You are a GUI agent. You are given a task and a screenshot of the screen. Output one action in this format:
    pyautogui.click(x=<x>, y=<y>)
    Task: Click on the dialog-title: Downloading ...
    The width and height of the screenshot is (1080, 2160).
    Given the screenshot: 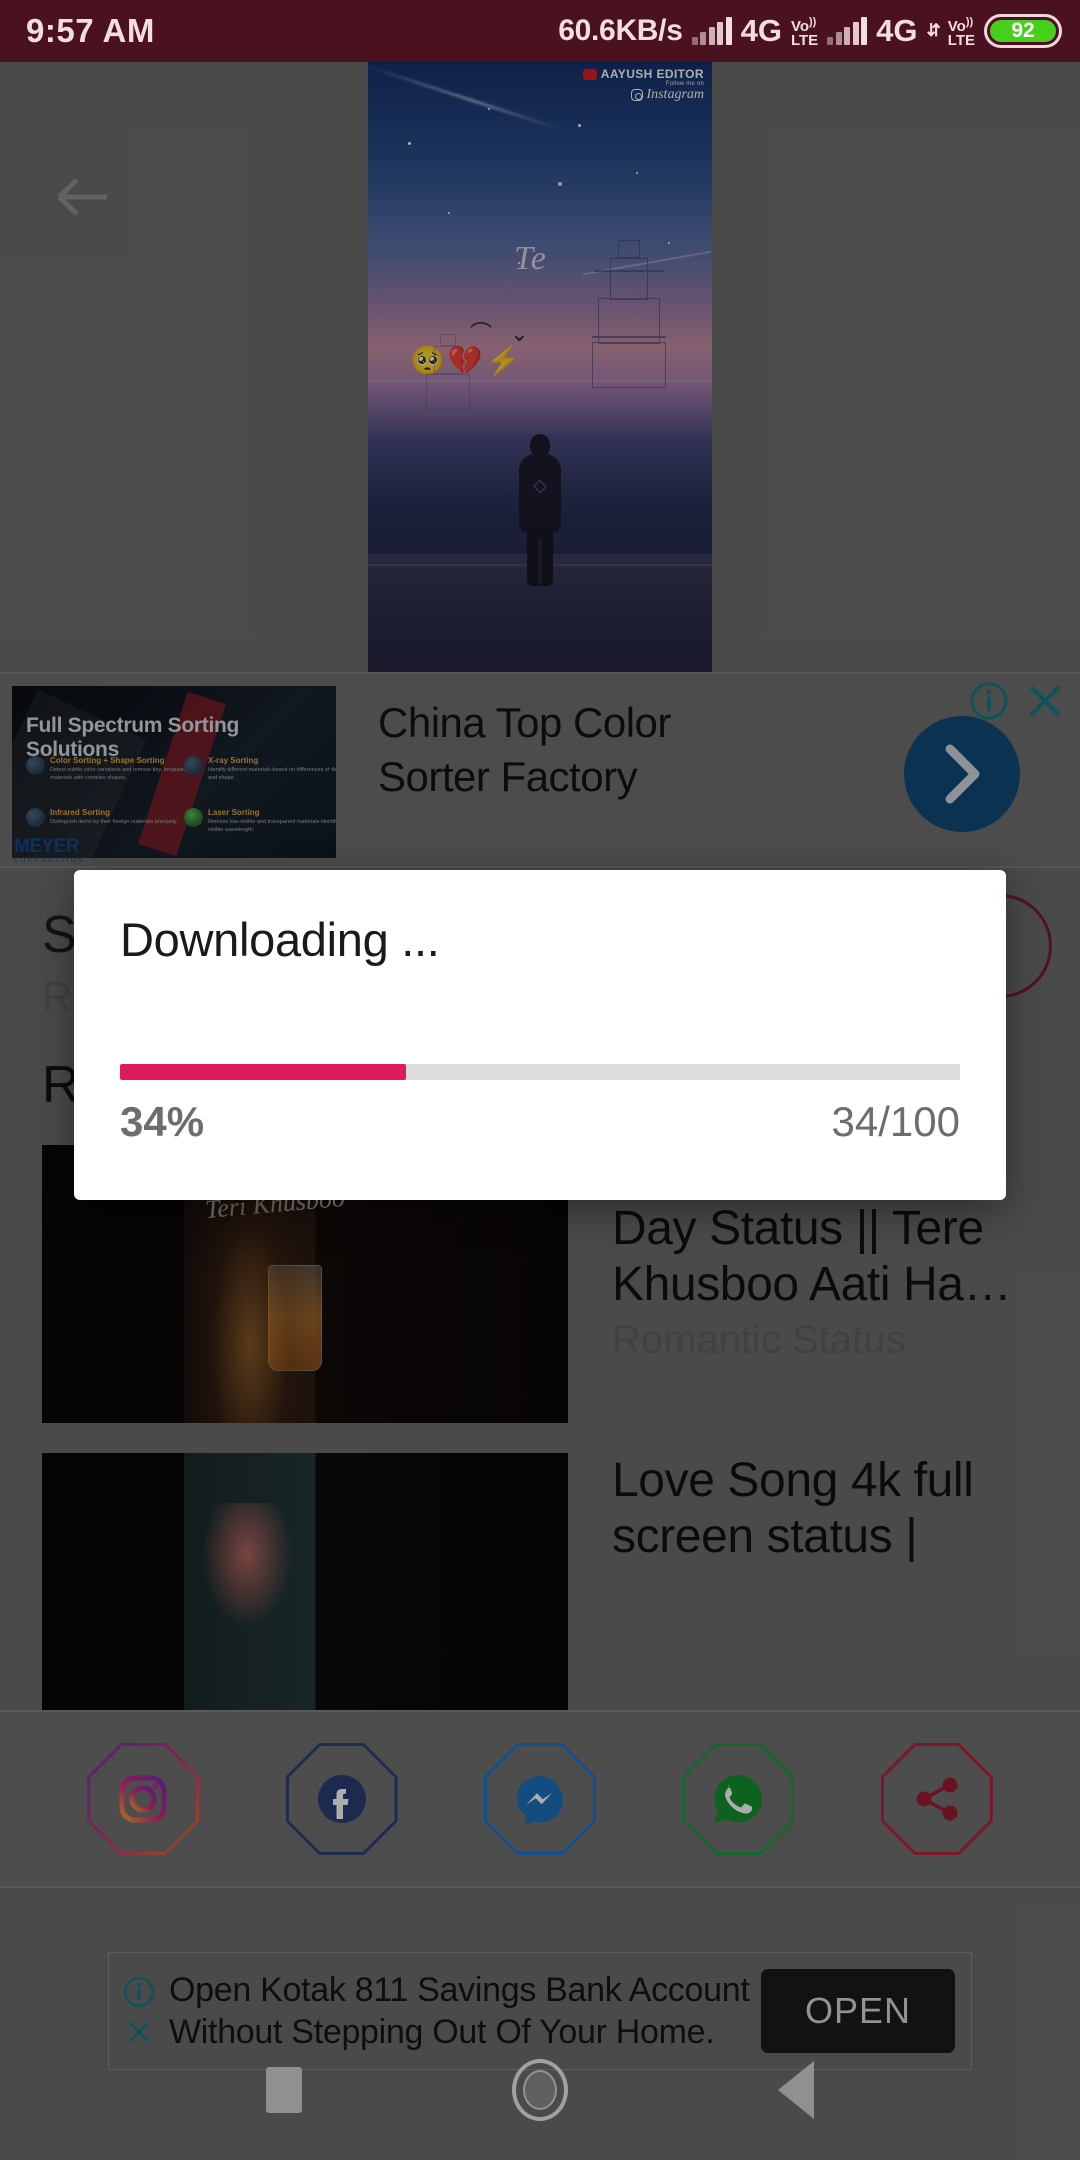 What is the action you would take?
    pyautogui.click(x=280, y=939)
    